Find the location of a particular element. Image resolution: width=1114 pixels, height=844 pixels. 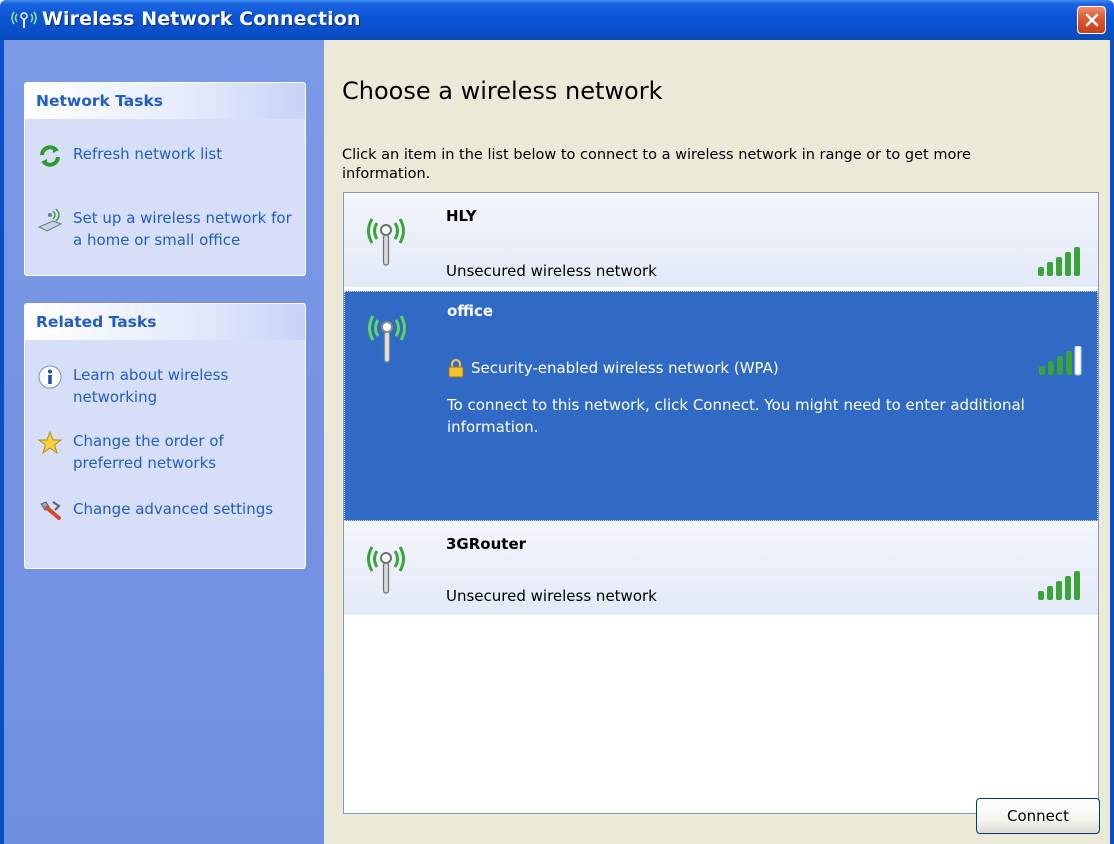

network-tasks-header: Network Tasks is located at coordinates (165, 101).